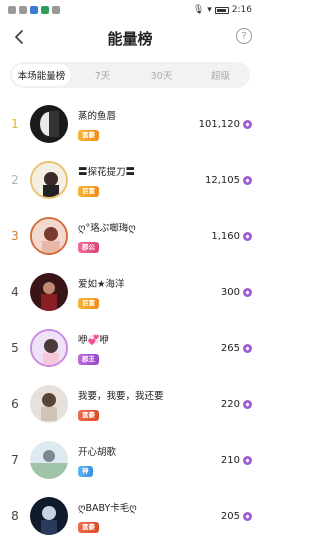 Image resolution: width=320 pixels, height=540 pixels. I want to click on list-item: 1 蒸的鱼唇 富豪 101,120, so click(130, 124).